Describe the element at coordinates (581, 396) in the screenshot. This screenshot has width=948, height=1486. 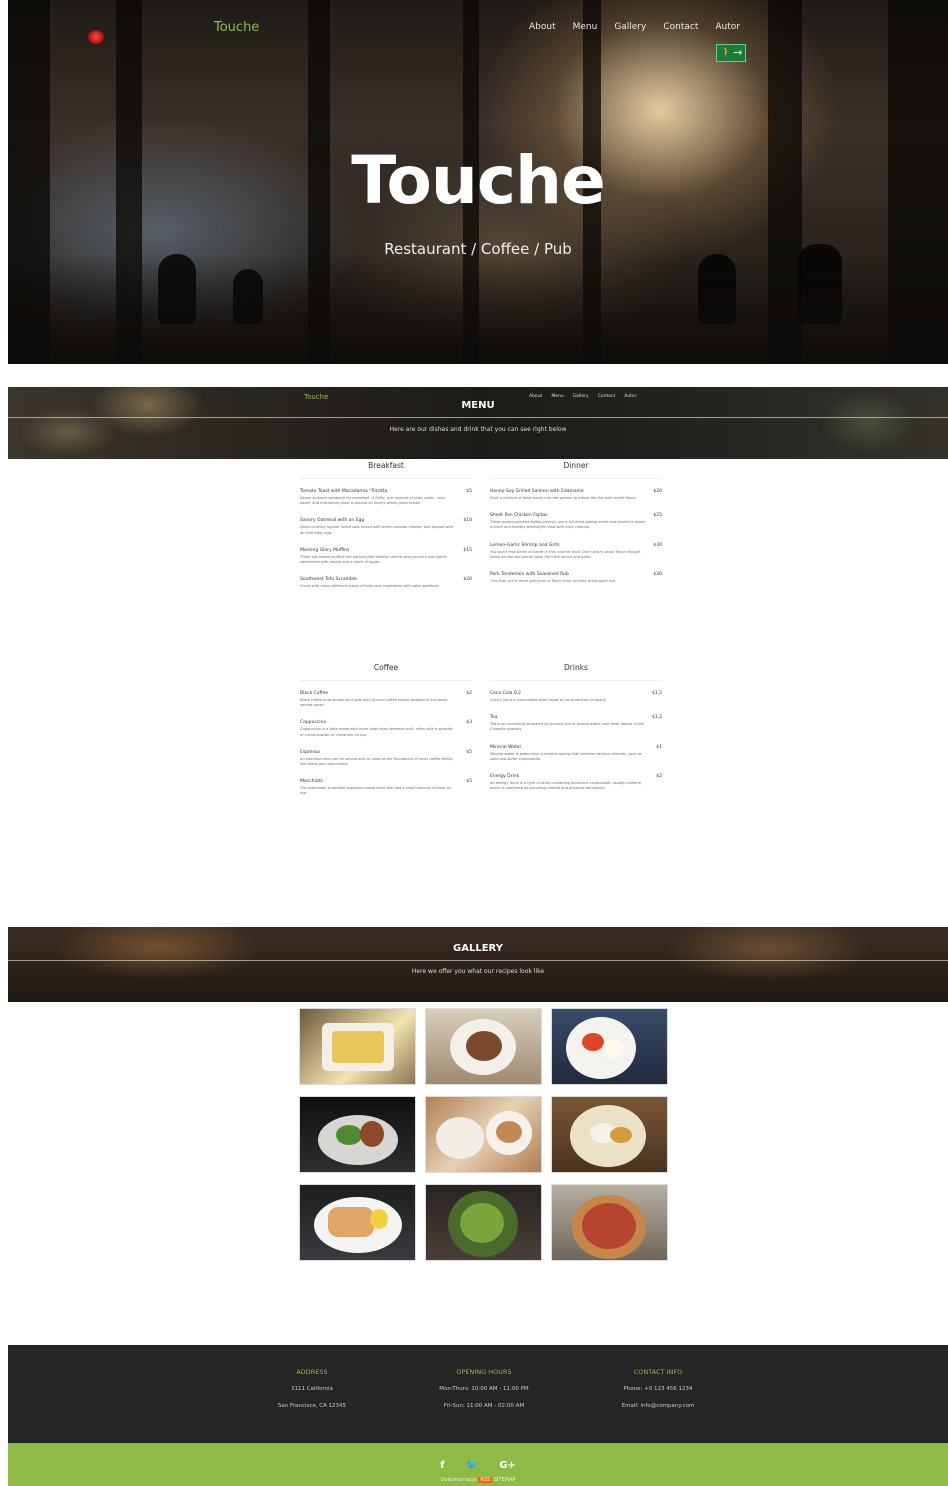
I see `sticky-nav-gallery: Gallery` at that location.